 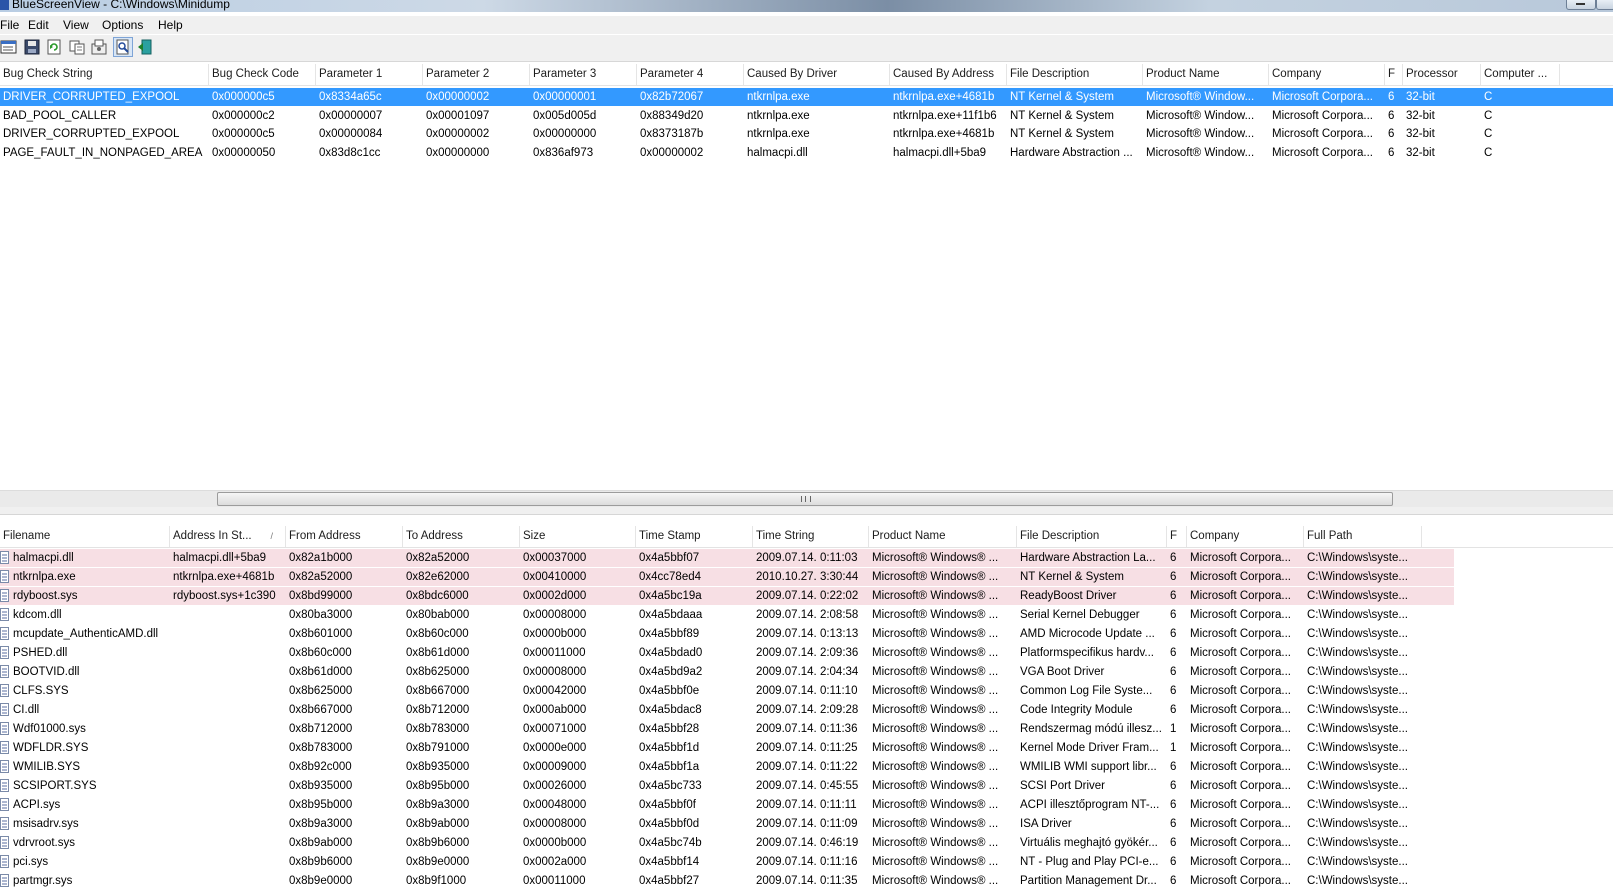 What do you see at coordinates (817, 74) in the screenshot?
I see `crash-col-caused-by-driver: Caused By Driver` at bounding box center [817, 74].